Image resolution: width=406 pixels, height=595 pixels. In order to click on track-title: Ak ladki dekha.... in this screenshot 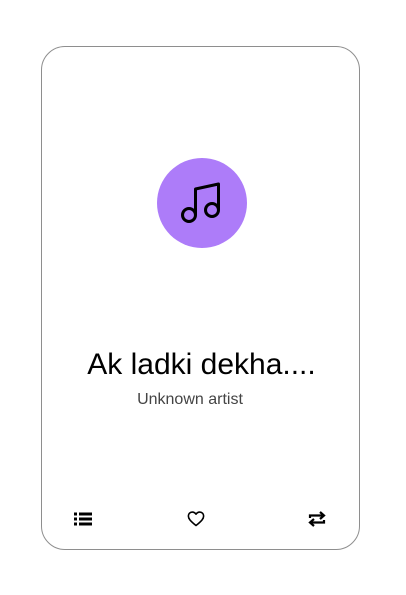, I will do `click(201, 364)`.